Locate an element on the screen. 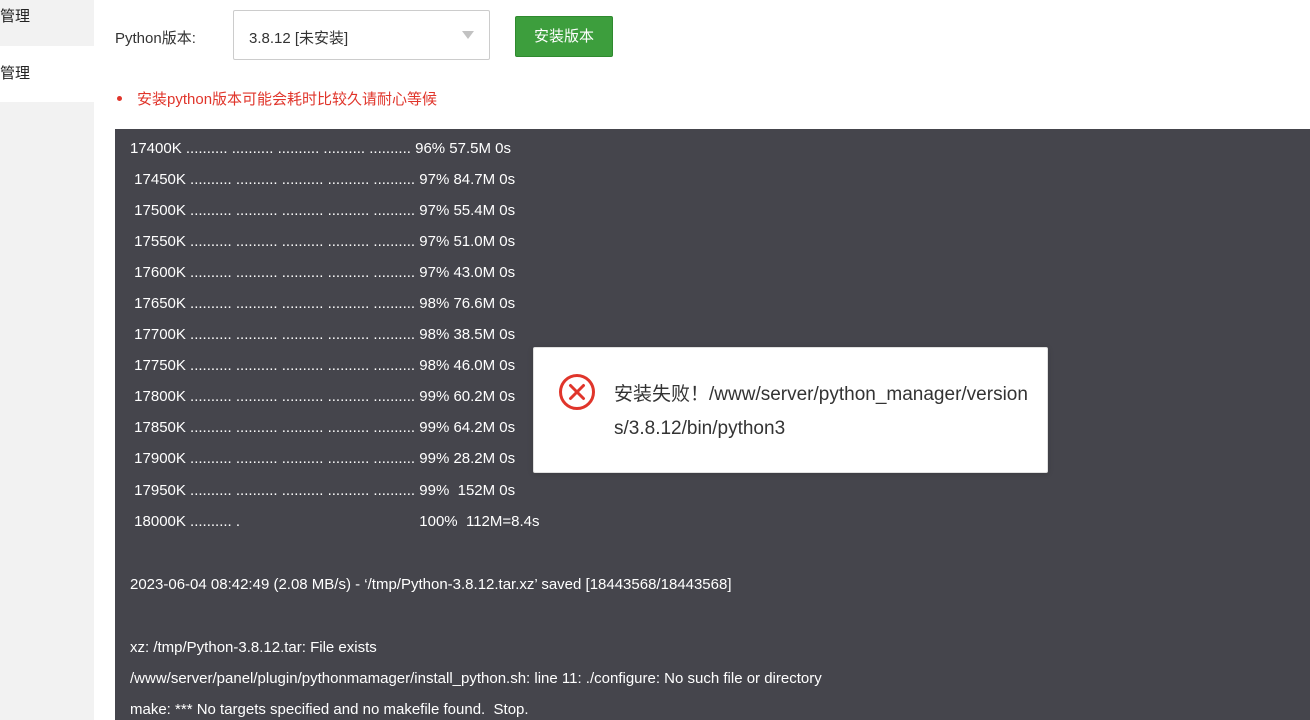 The height and width of the screenshot is (720, 1310). log-line: 18000K .......... . 100% 112M=8.4s is located at coordinates (335, 521).